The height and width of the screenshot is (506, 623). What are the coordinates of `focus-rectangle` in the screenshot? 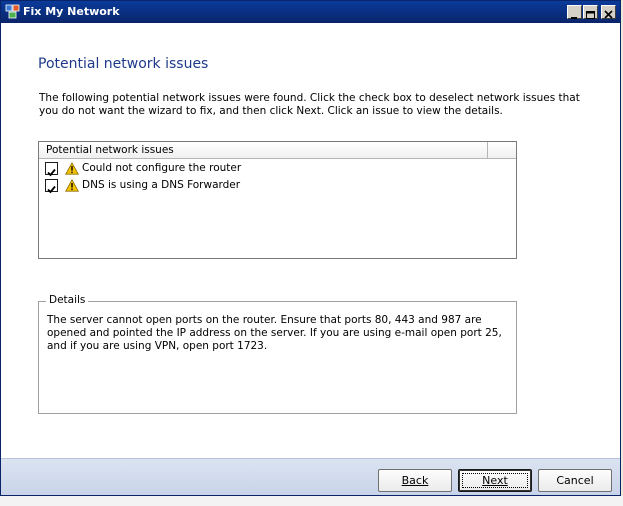 It's located at (495, 480).